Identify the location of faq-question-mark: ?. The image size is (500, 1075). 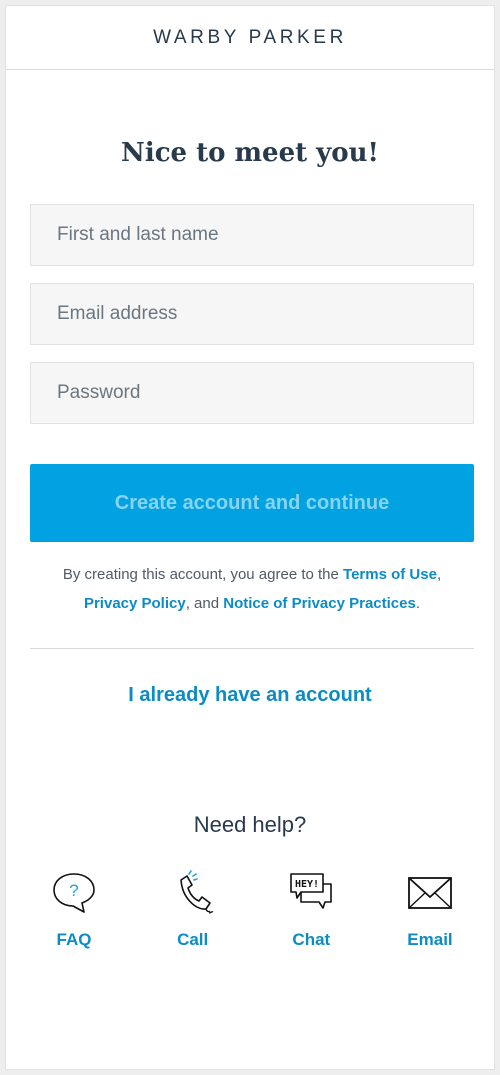
(73, 890).